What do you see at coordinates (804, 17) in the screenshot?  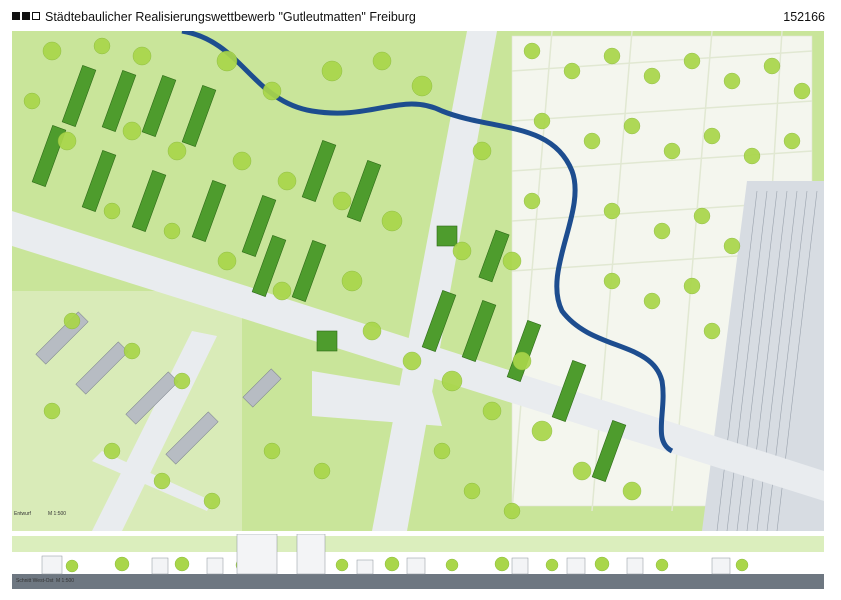 I see `entry-number: 152166` at bounding box center [804, 17].